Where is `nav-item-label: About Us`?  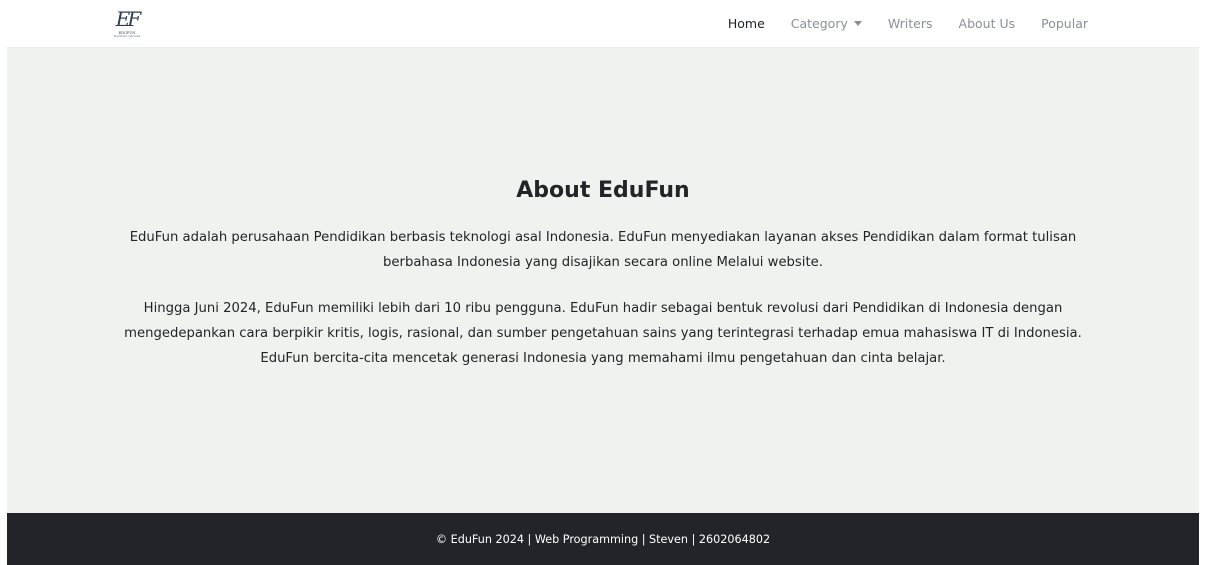
nav-item-label: About Us is located at coordinates (987, 23).